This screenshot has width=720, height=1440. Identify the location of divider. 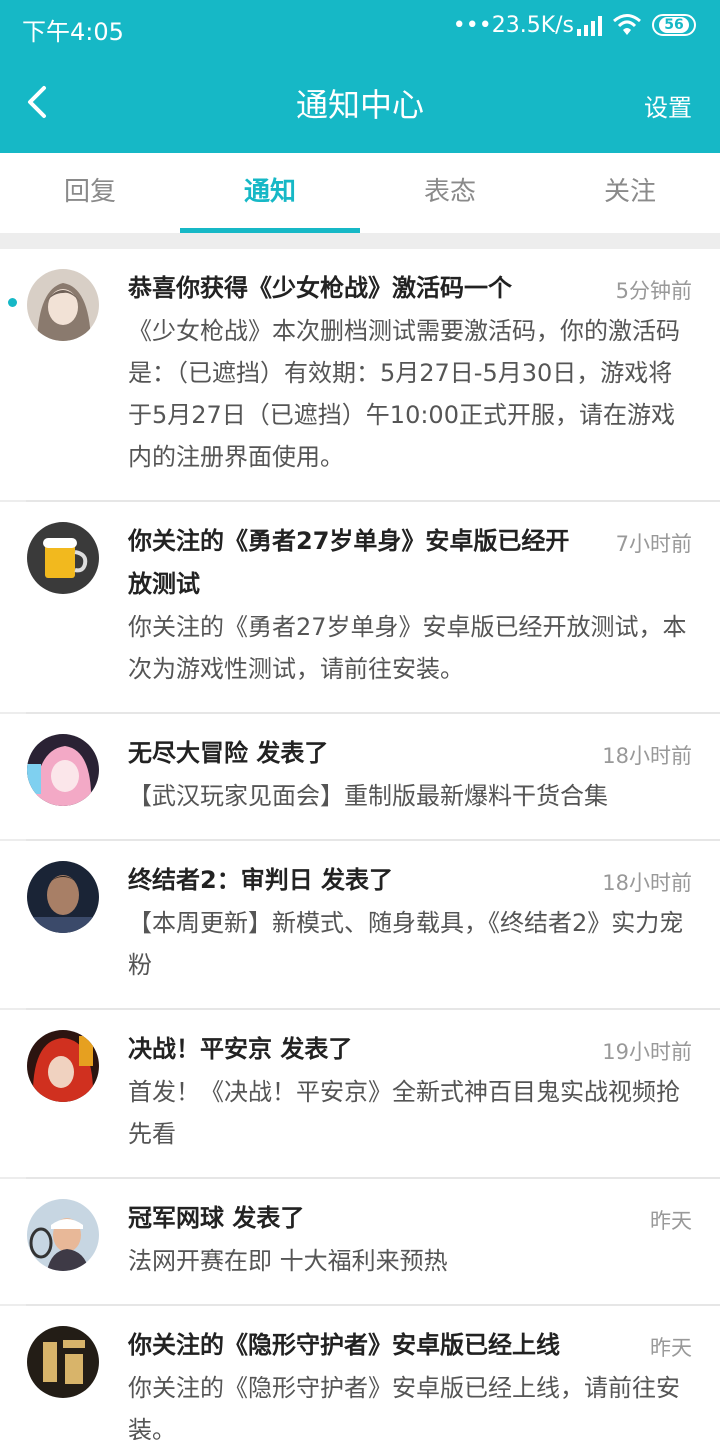
(360, 241).